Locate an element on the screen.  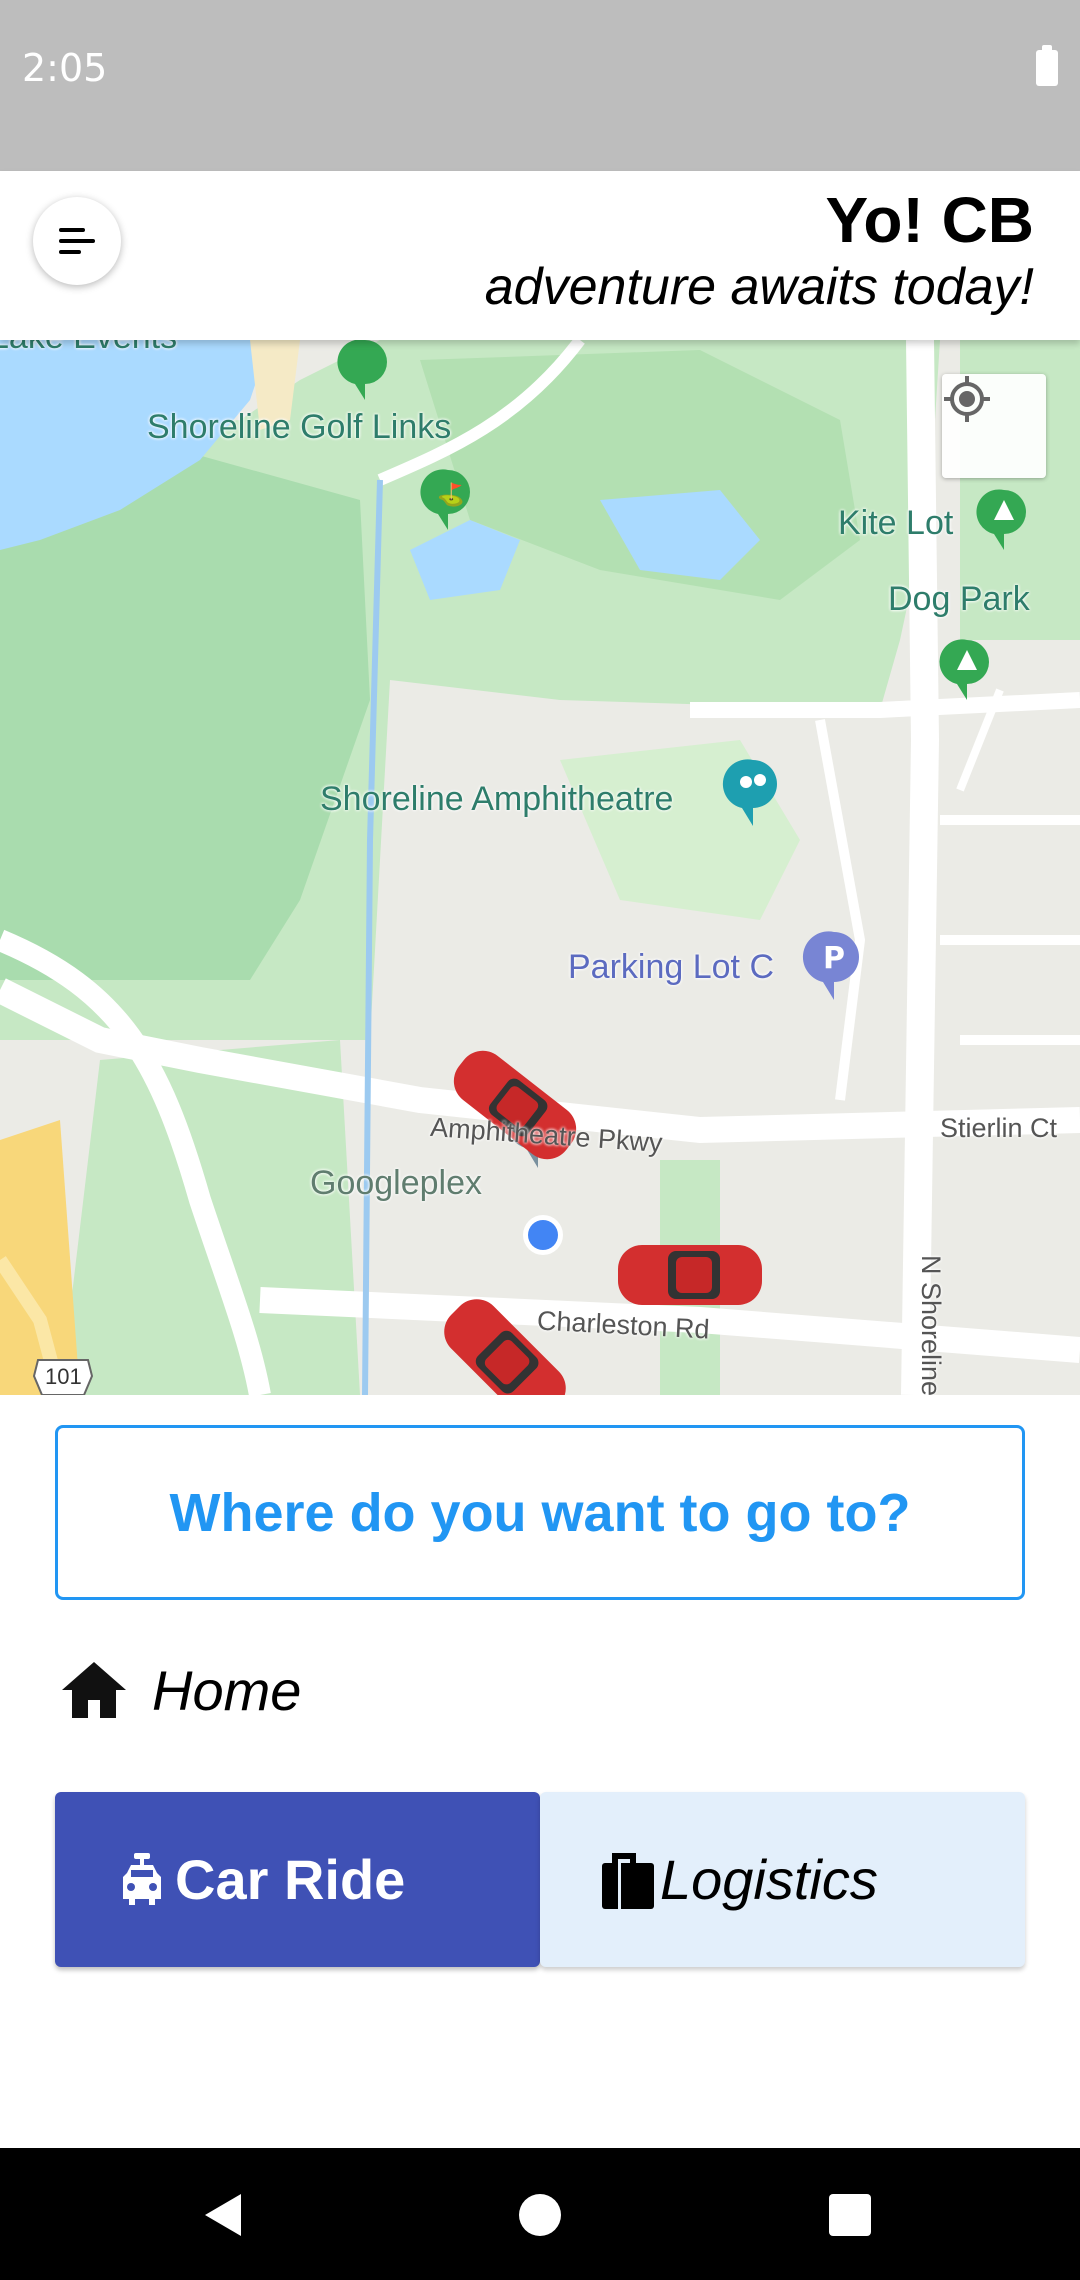
car-ride-label: Car Ride is located at coordinates (290, 1879).